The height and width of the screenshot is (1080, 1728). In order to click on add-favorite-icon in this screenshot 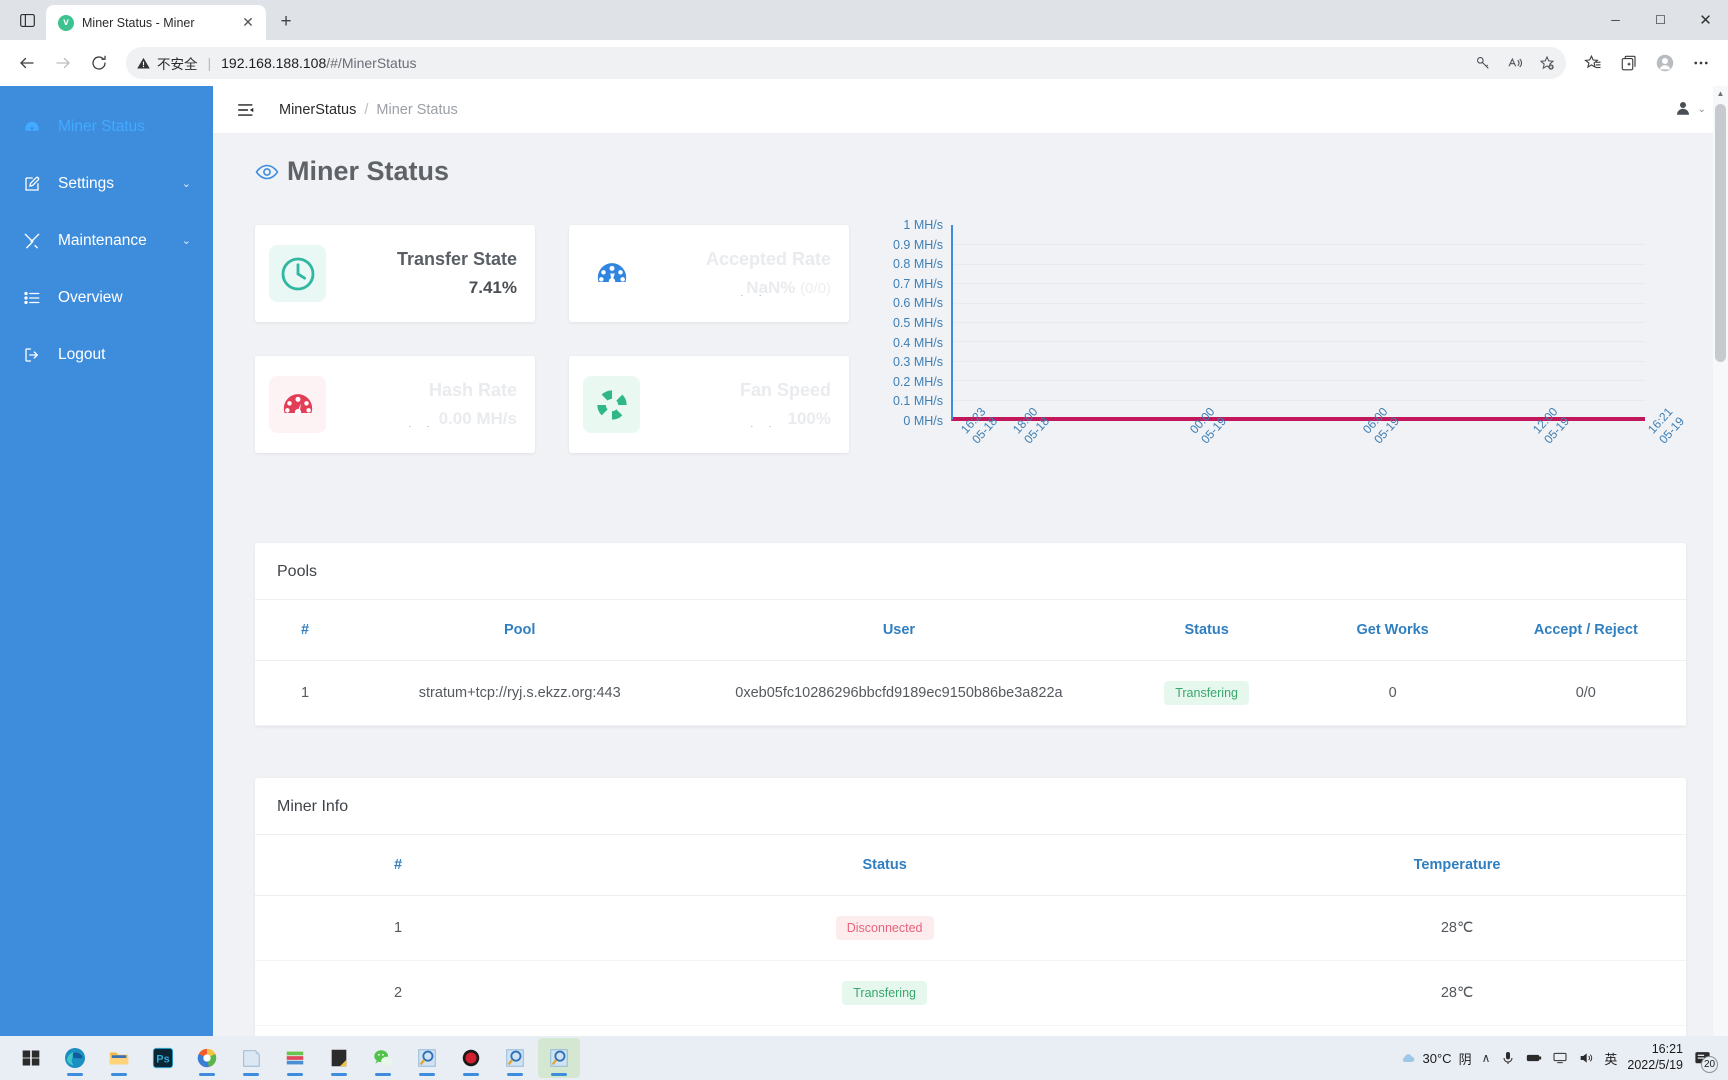, I will do `click(1547, 63)`.